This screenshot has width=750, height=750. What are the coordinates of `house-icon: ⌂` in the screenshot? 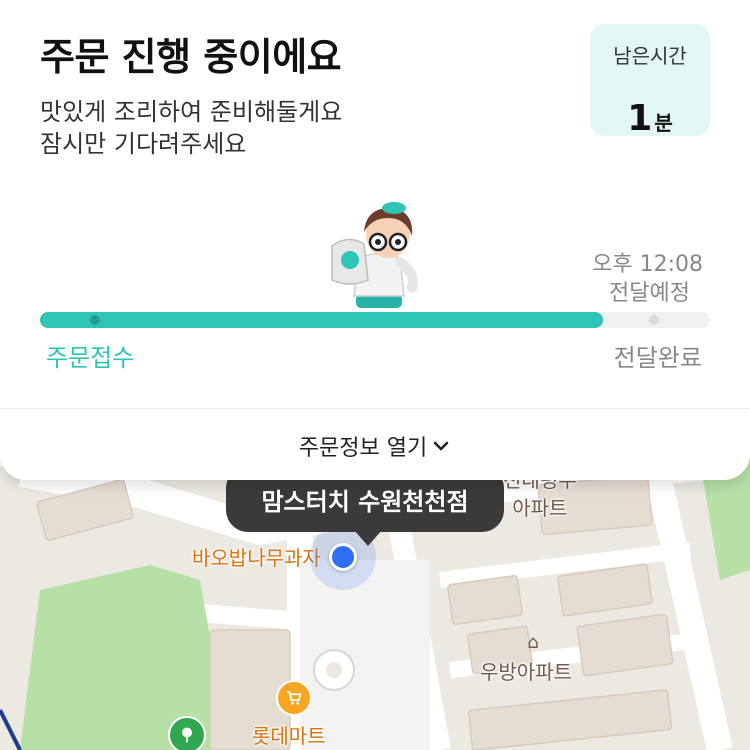 It's located at (533, 642).